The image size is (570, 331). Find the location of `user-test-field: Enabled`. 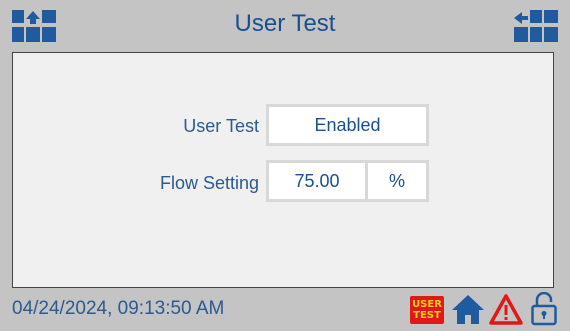

user-test-field: Enabled is located at coordinates (347, 125).